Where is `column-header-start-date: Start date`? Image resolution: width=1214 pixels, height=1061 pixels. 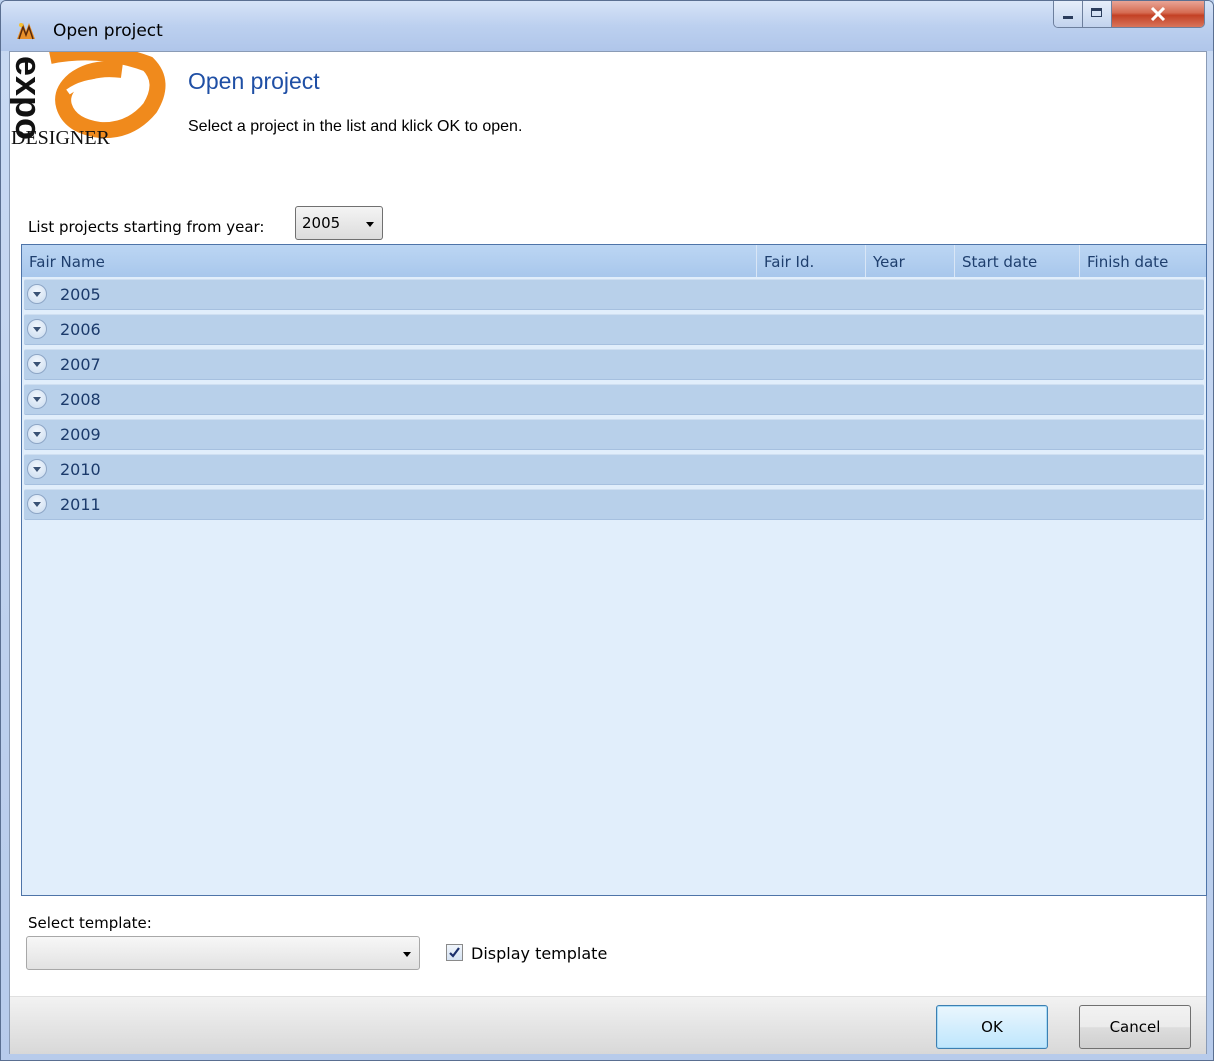 column-header-start-date: Start date is located at coordinates (1017, 261).